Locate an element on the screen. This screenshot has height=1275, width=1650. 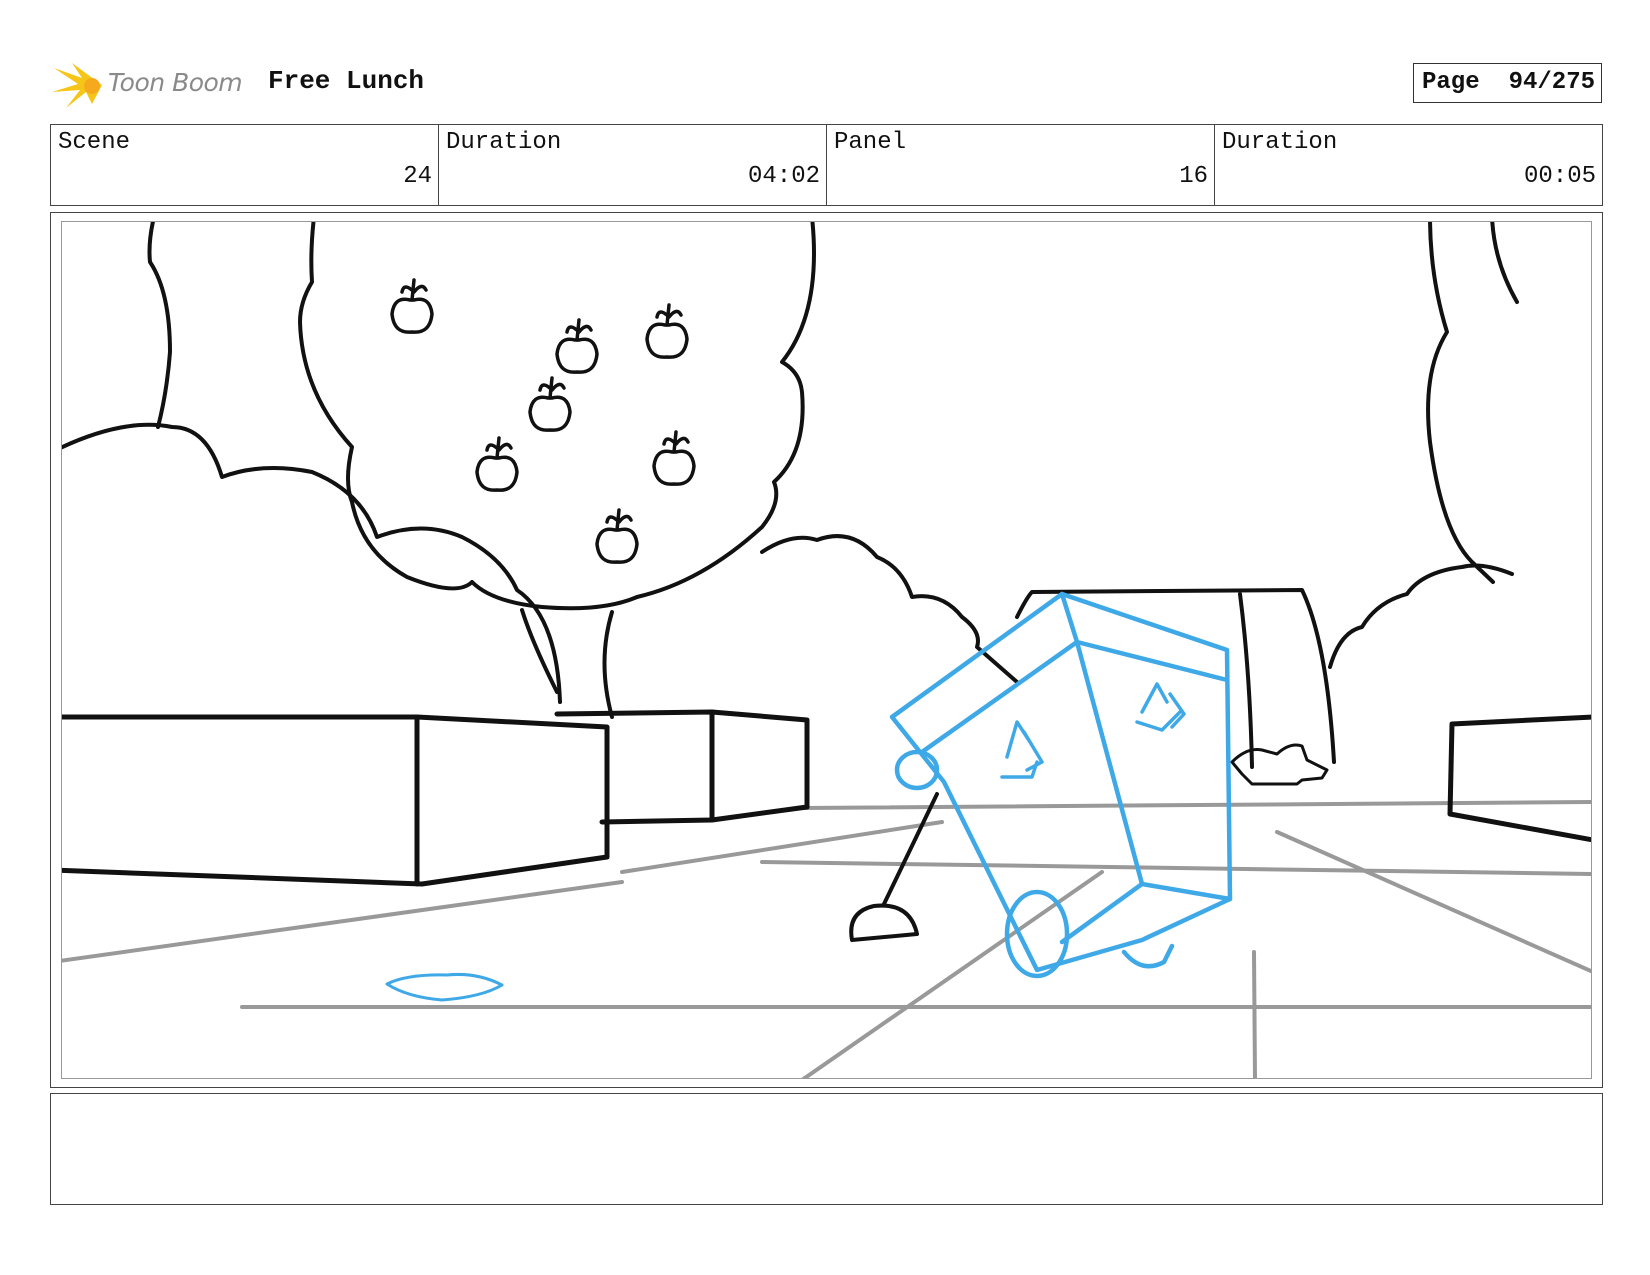
apple-tree-canopy is located at coordinates (557, 416).